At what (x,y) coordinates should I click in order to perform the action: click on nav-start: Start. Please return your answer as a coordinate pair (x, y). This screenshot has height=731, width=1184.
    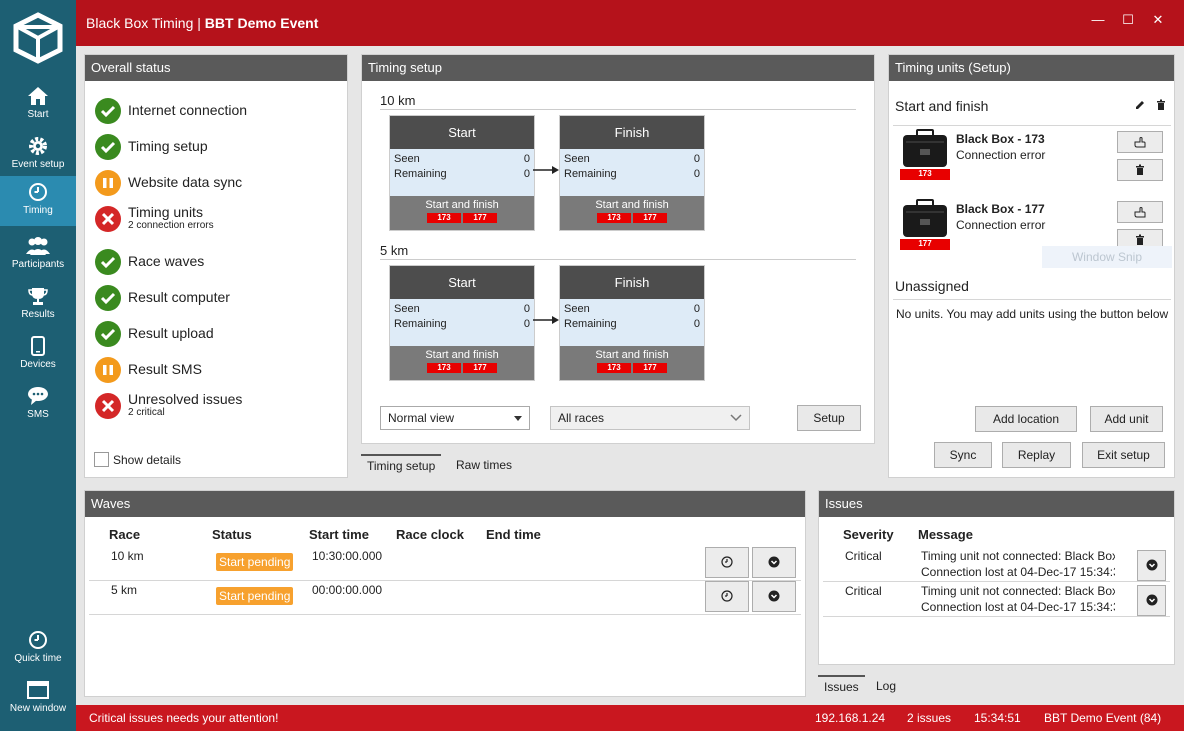
    Looking at the image, I should click on (38, 105).